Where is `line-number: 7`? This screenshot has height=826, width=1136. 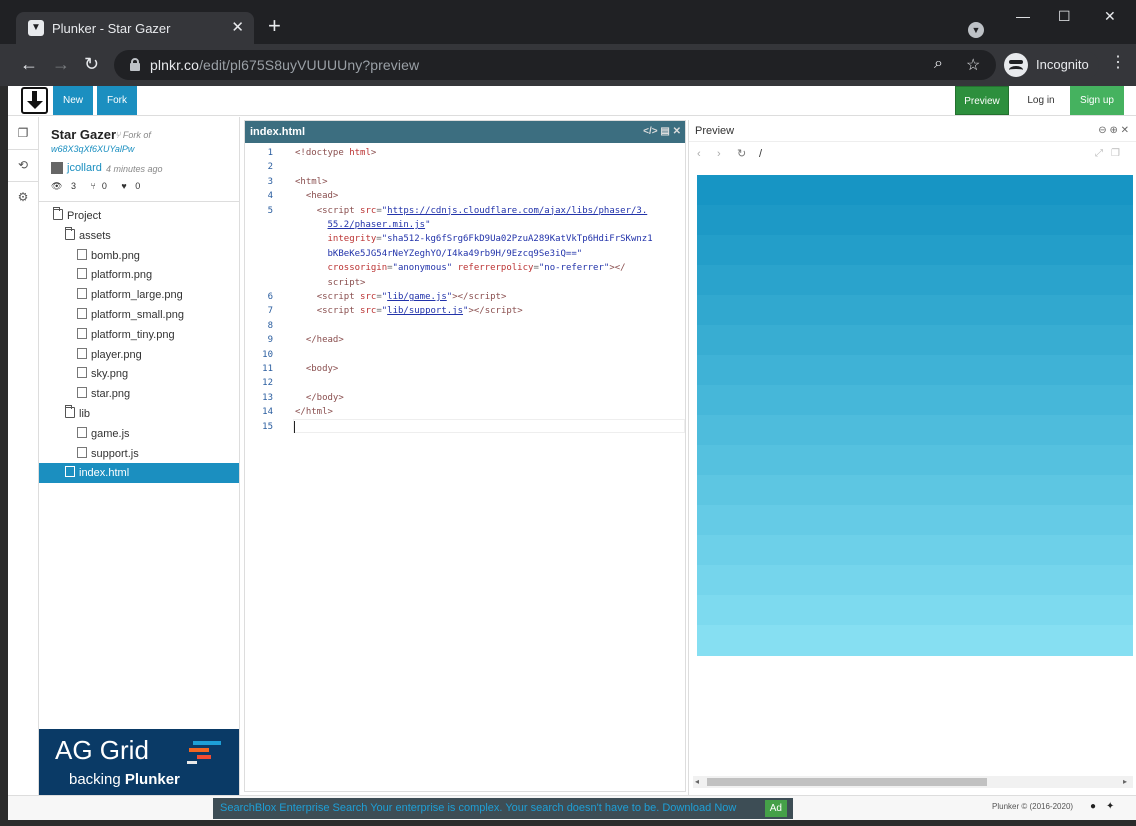
line-number: 7 is located at coordinates (270, 311).